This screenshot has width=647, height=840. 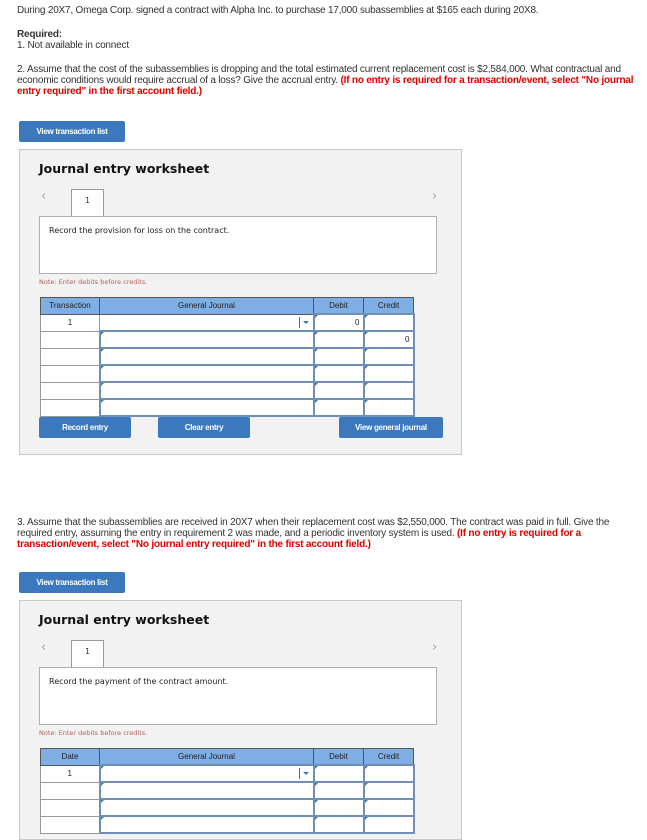 I want to click on date-cell: 1, so click(x=70, y=773).